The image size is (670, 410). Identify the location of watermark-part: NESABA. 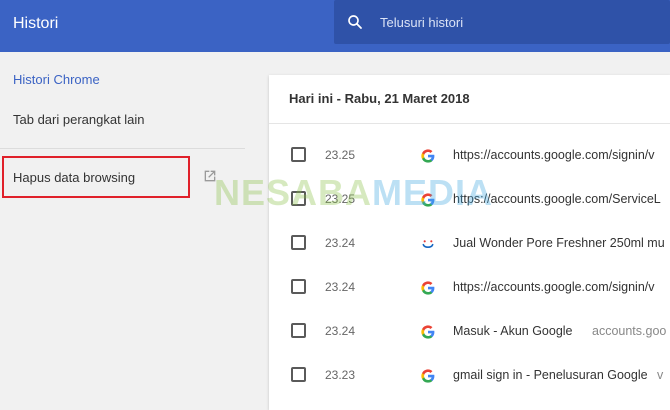
(293, 192).